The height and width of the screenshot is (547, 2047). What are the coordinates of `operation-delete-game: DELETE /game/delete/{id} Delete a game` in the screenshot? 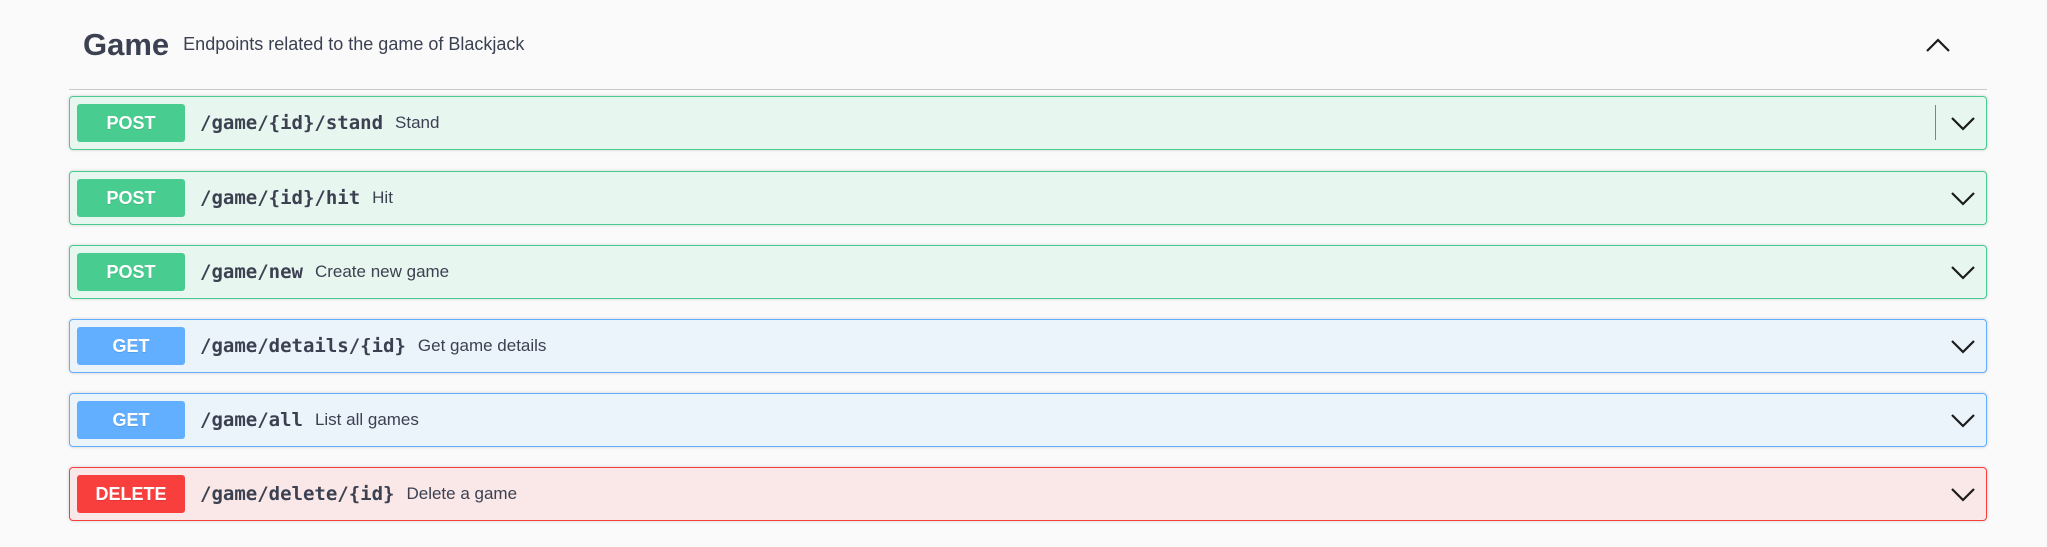 It's located at (1028, 494).